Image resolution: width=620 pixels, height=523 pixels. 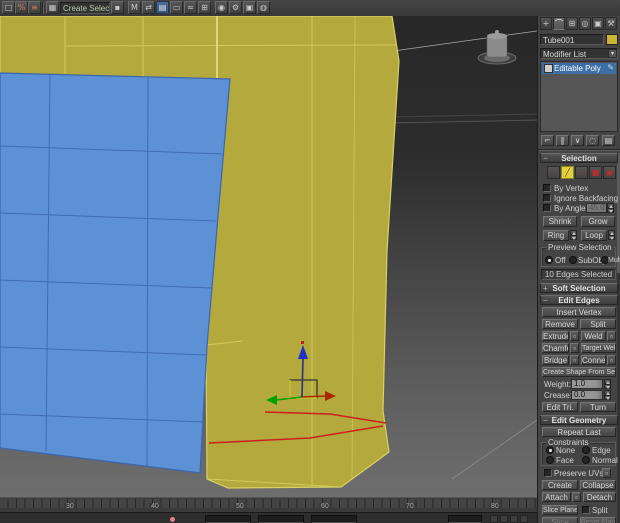 I want to click on chamfer-settings-button: ▫, so click(x=574, y=348).